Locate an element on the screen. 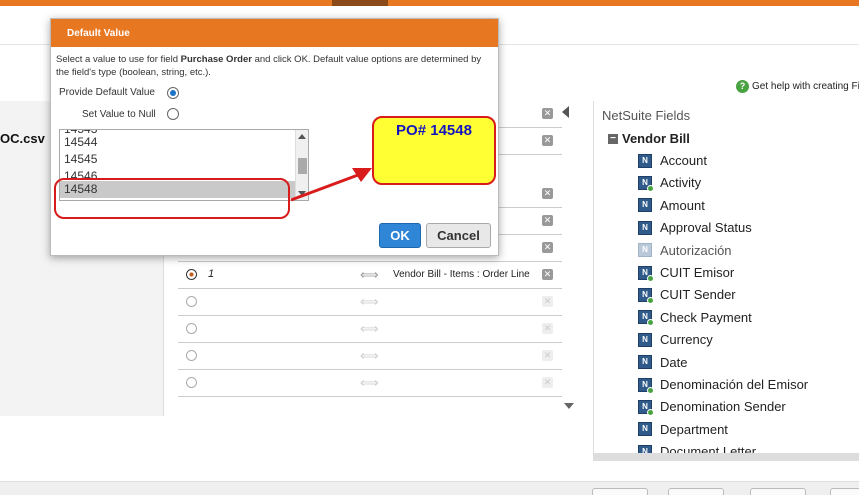 This screenshot has height=495, width=859. netsuite-field-item: N Amount is located at coordinates (671, 205).